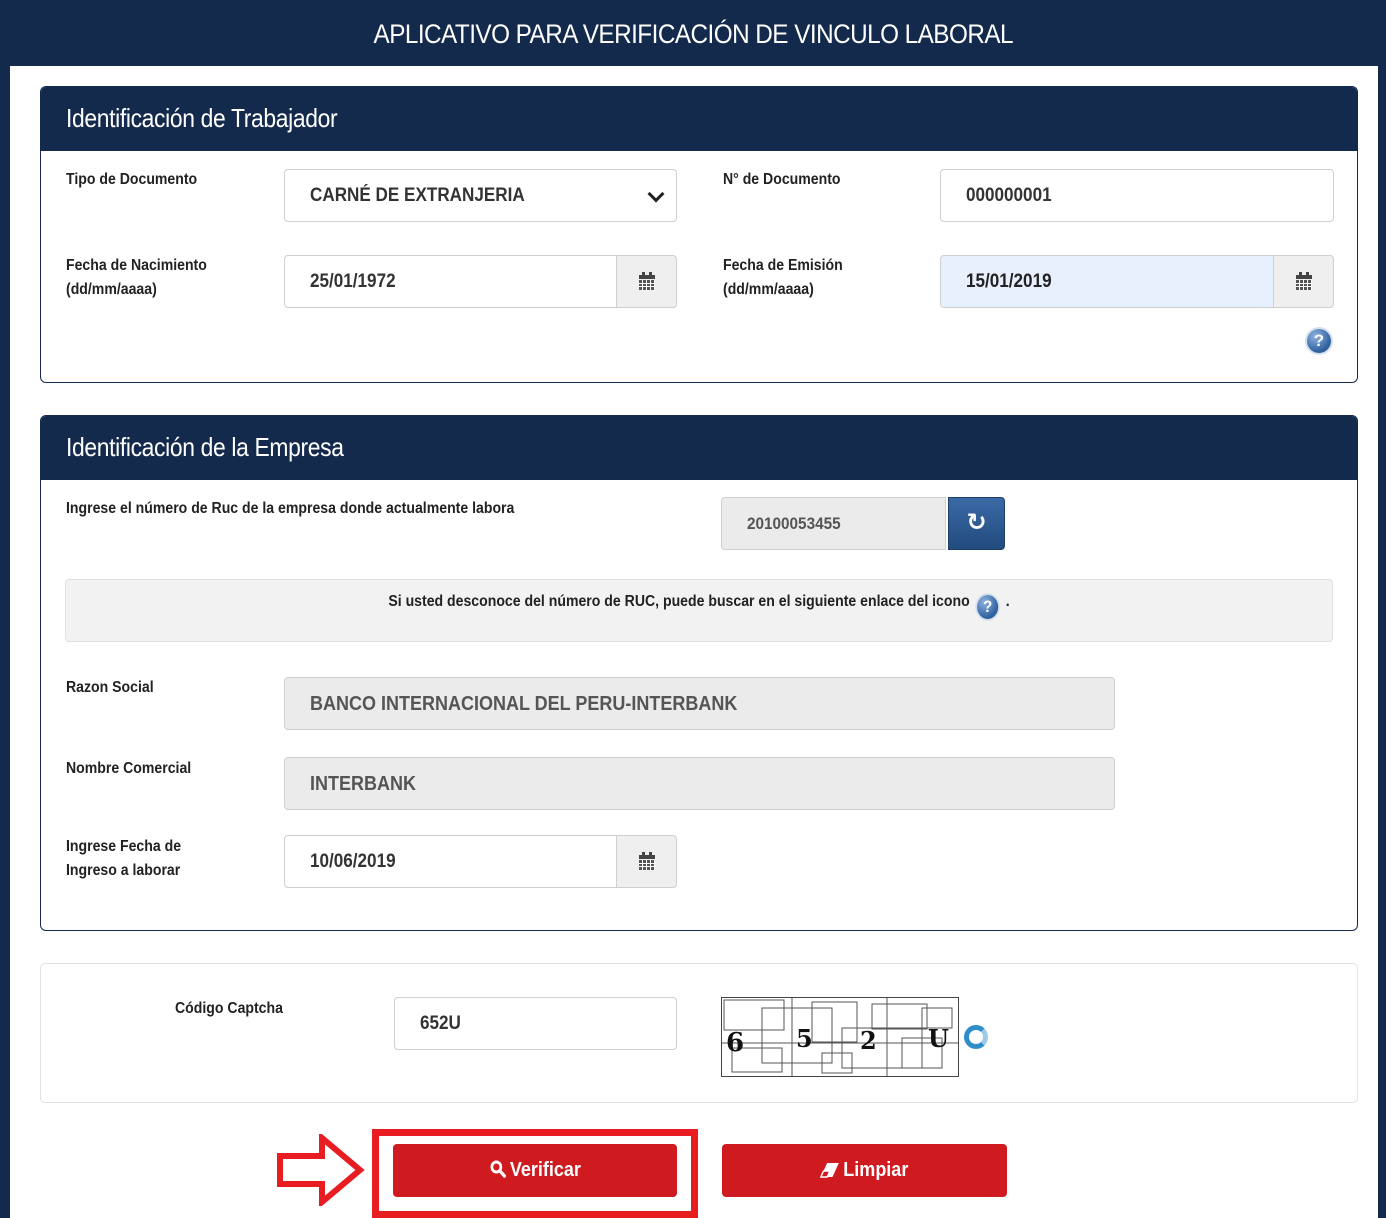  What do you see at coordinates (783, 278) in the screenshot?
I see `emission-date-label: Fecha de Emisión (dd/mm/aaaa)` at bounding box center [783, 278].